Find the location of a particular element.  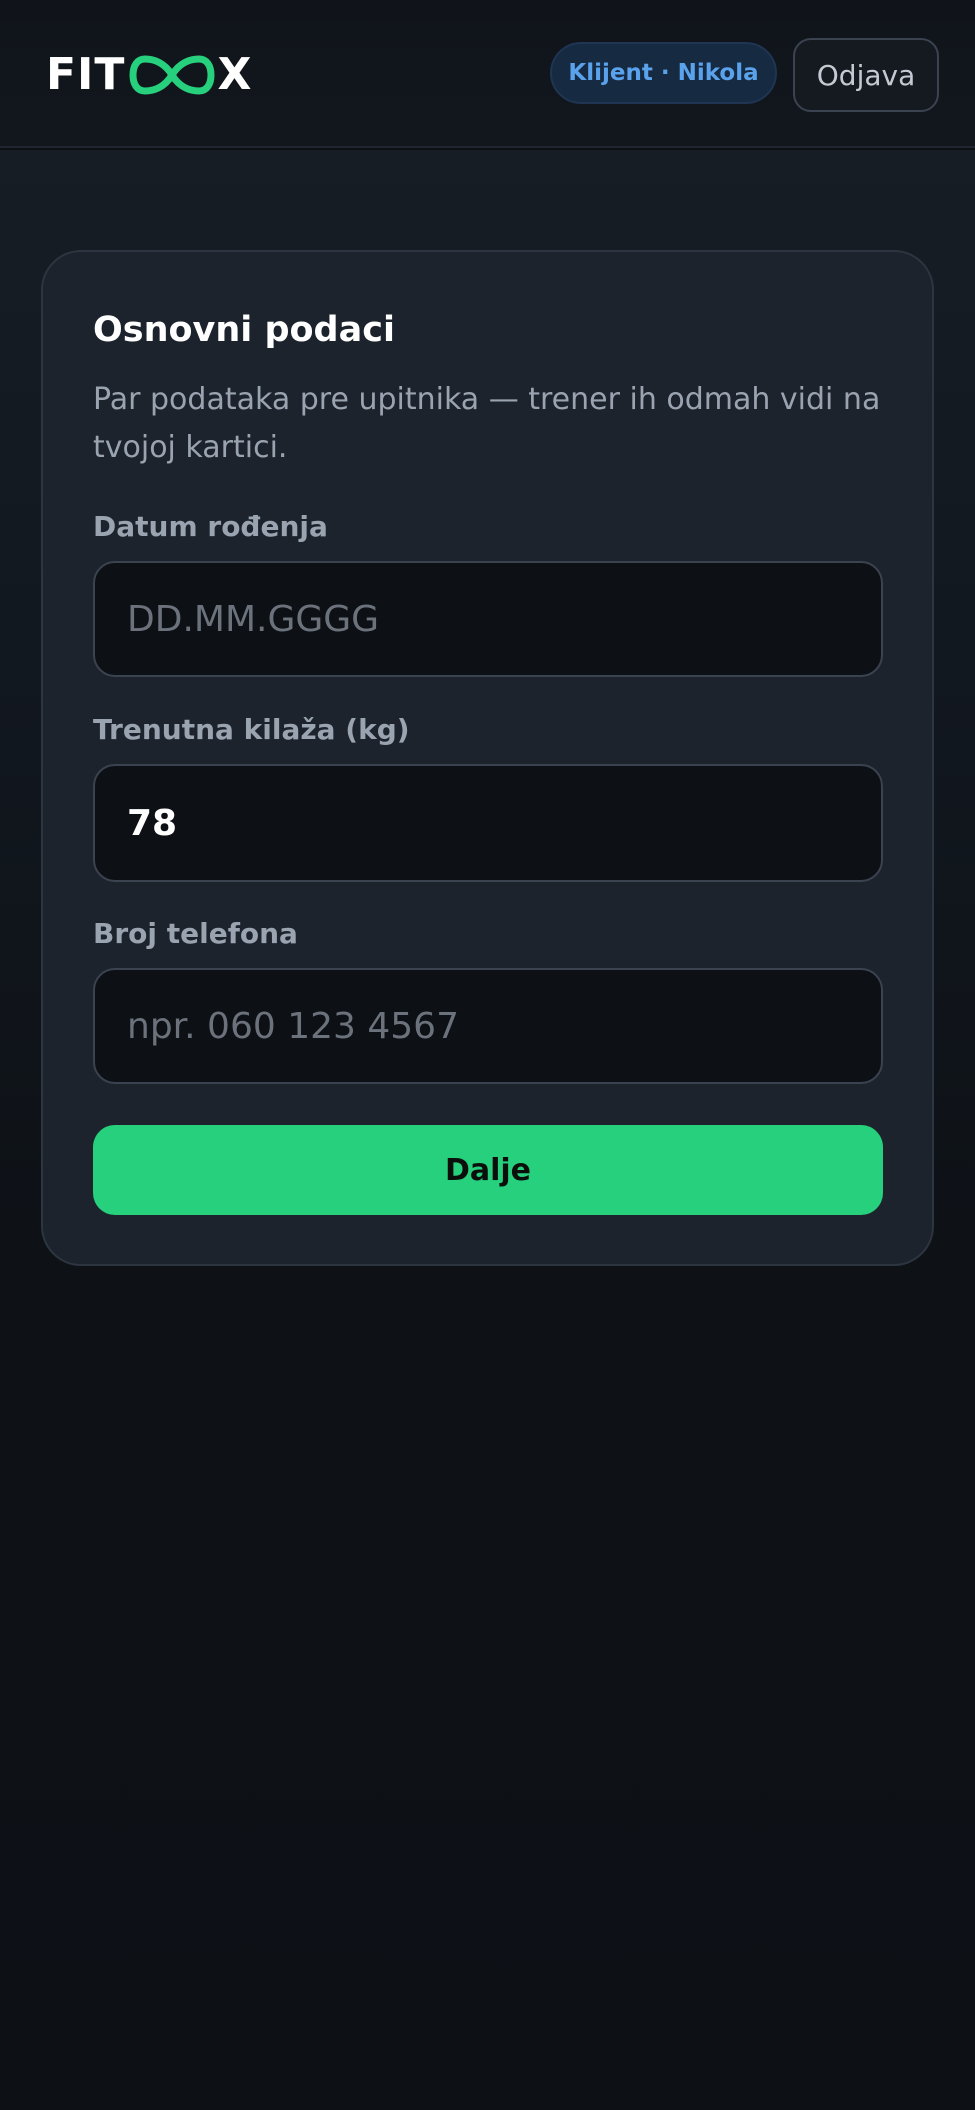

infinity-icon is located at coordinates (172, 75).